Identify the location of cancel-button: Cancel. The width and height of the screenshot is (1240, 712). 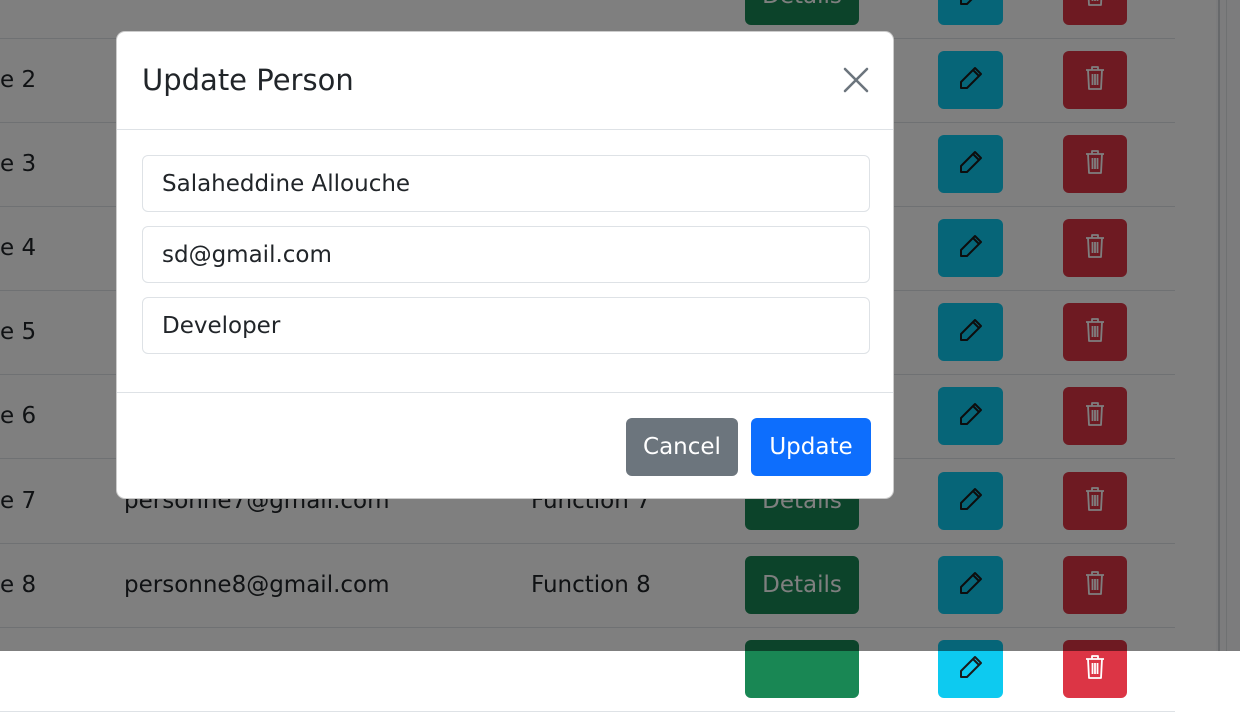
(682, 447).